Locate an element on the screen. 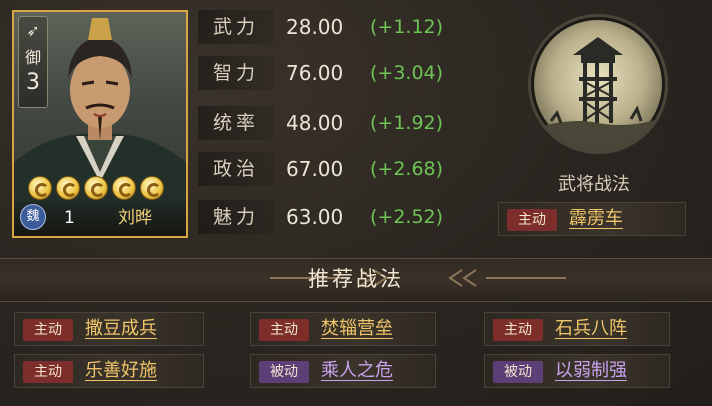 Image resolution: width=712 pixels, height=406 pixels. stat-bonus: (+3.04) is located at coordinates (407, 73).